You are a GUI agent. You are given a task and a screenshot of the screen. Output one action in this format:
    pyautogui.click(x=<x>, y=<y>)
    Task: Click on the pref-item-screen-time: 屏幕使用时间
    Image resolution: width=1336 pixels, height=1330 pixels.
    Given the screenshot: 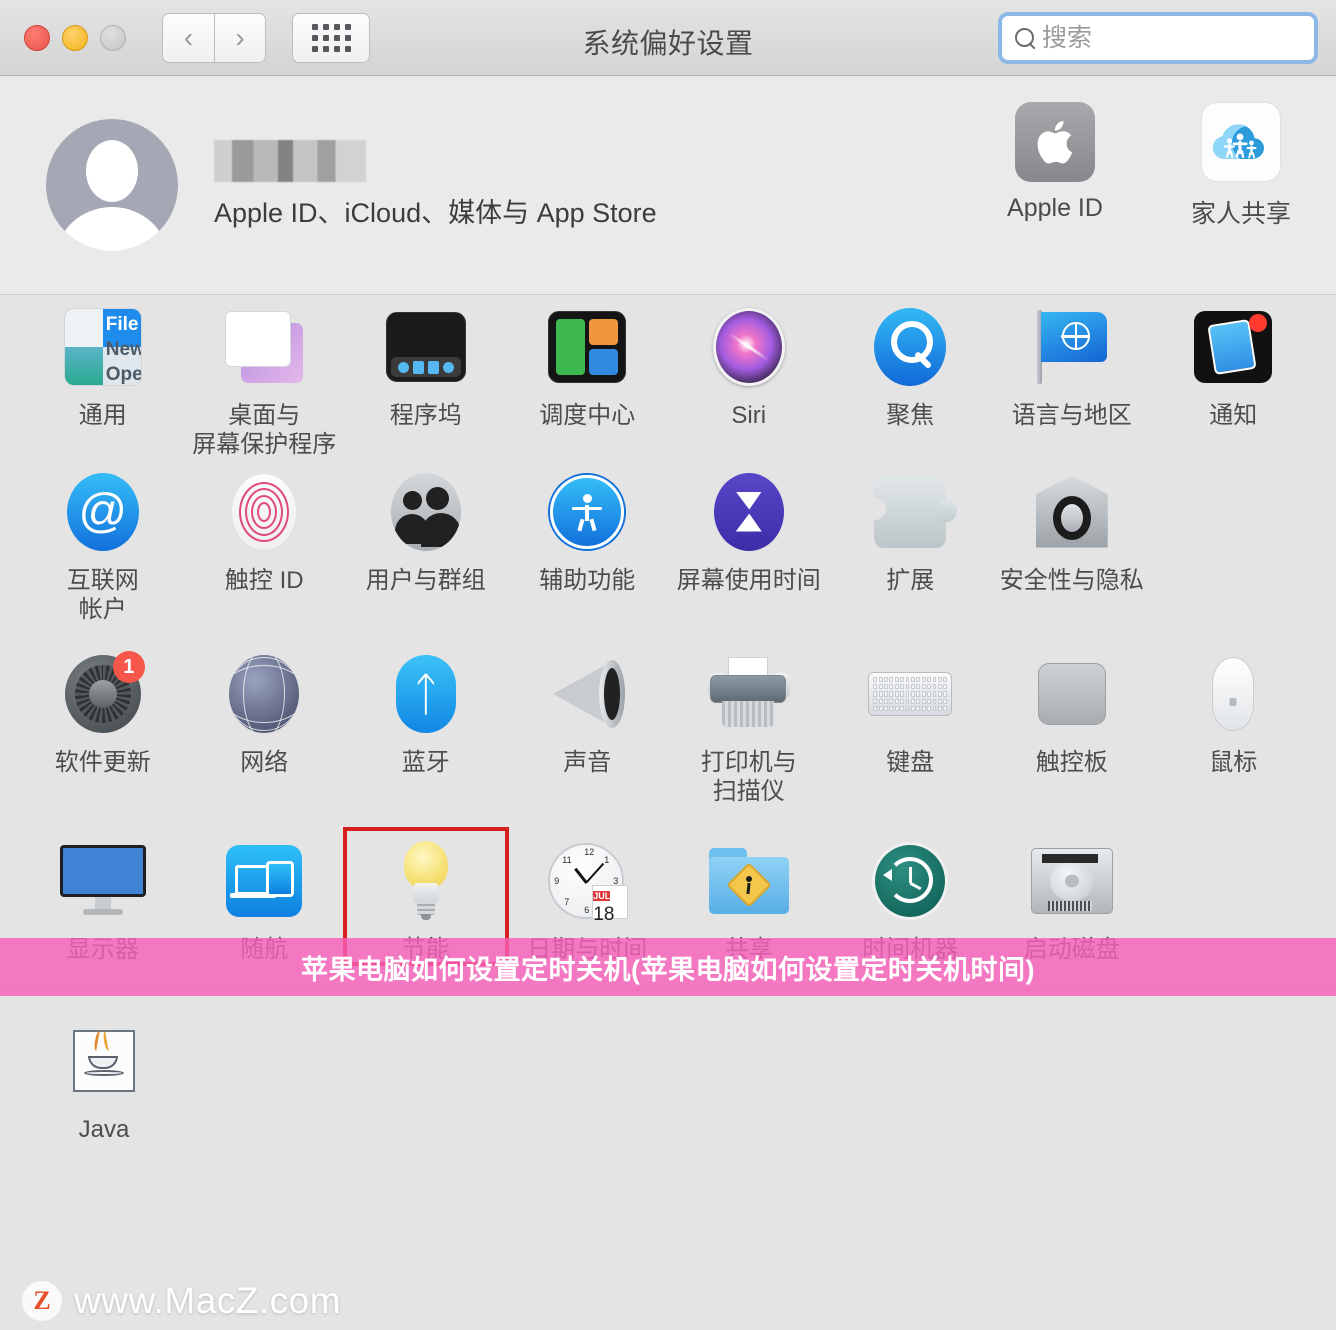 What is the action you would take?
    pyautogui.click(x=749, y=542)
    